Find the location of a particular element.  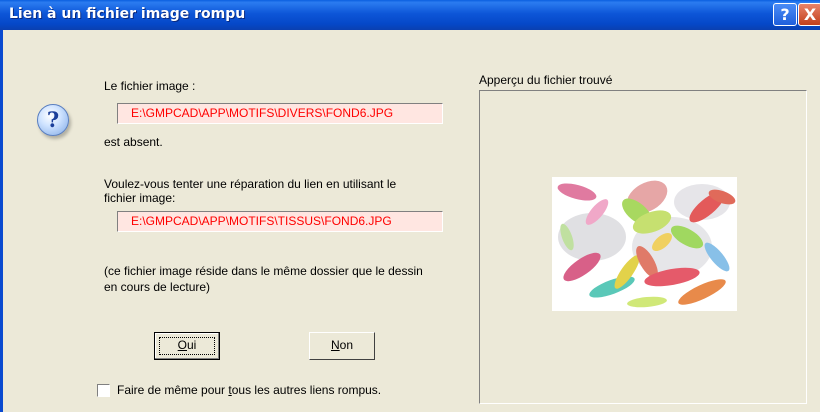

title-bar: Lien à un fichier image rompu ? X is located at coordinates (410, 15).